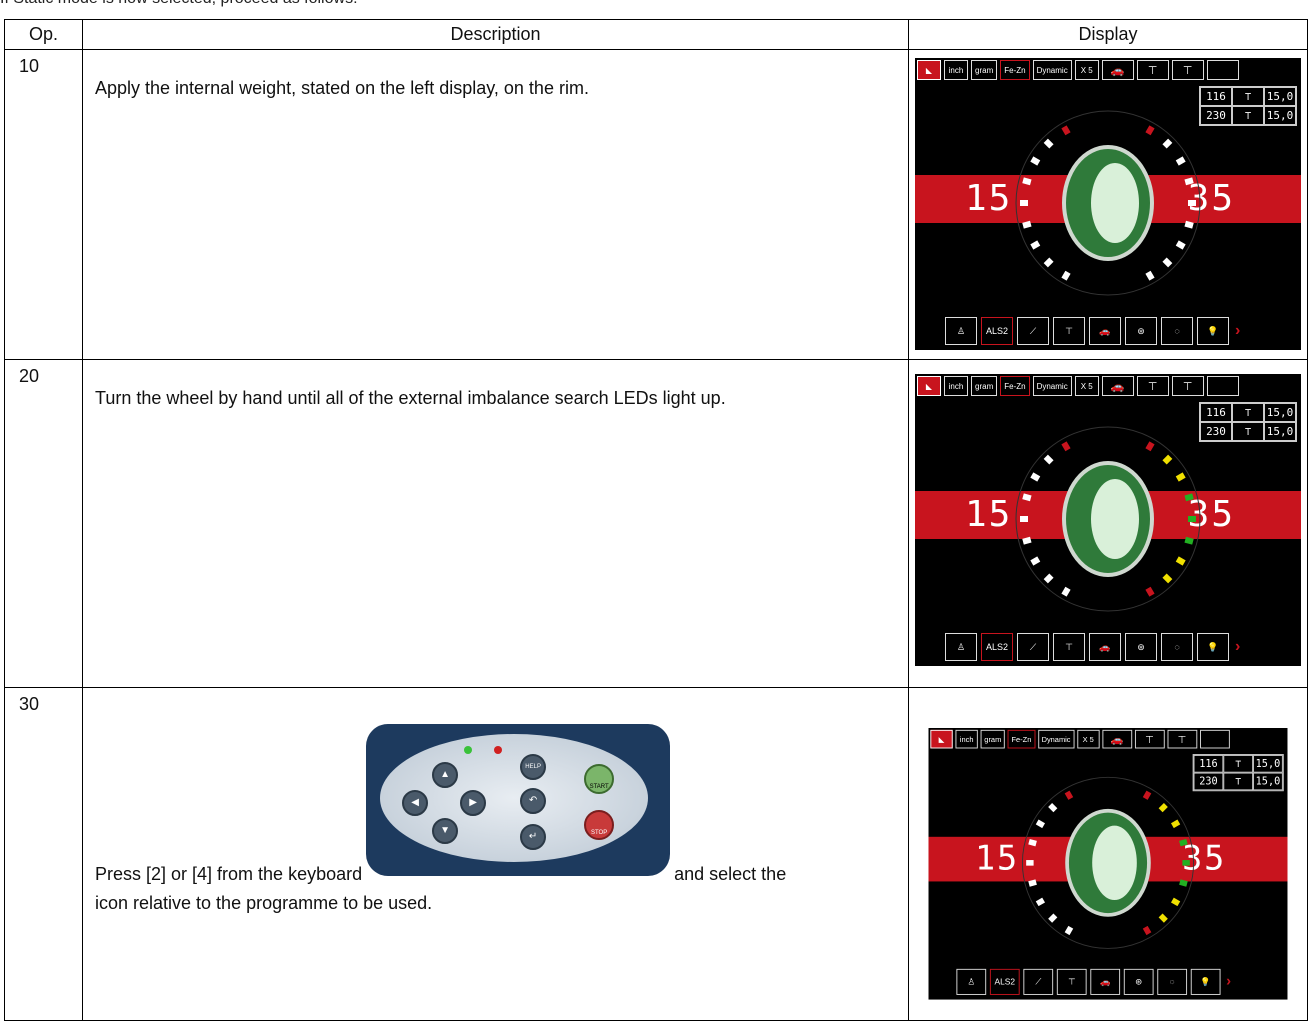  I want to click on weight-adhesive-icon: ⊤, so click(1182, 739).